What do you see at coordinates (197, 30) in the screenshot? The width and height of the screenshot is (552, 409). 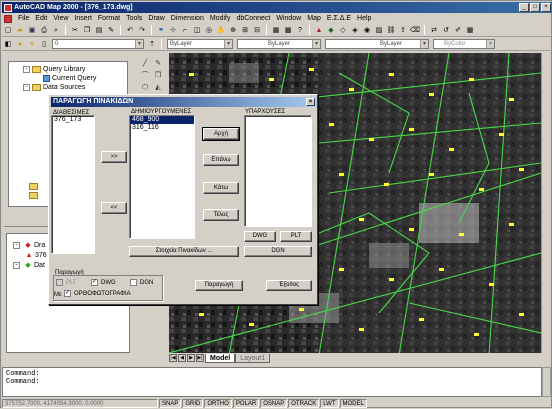 I see `named-views-icon: ◫` at bounding box center [197, 30].